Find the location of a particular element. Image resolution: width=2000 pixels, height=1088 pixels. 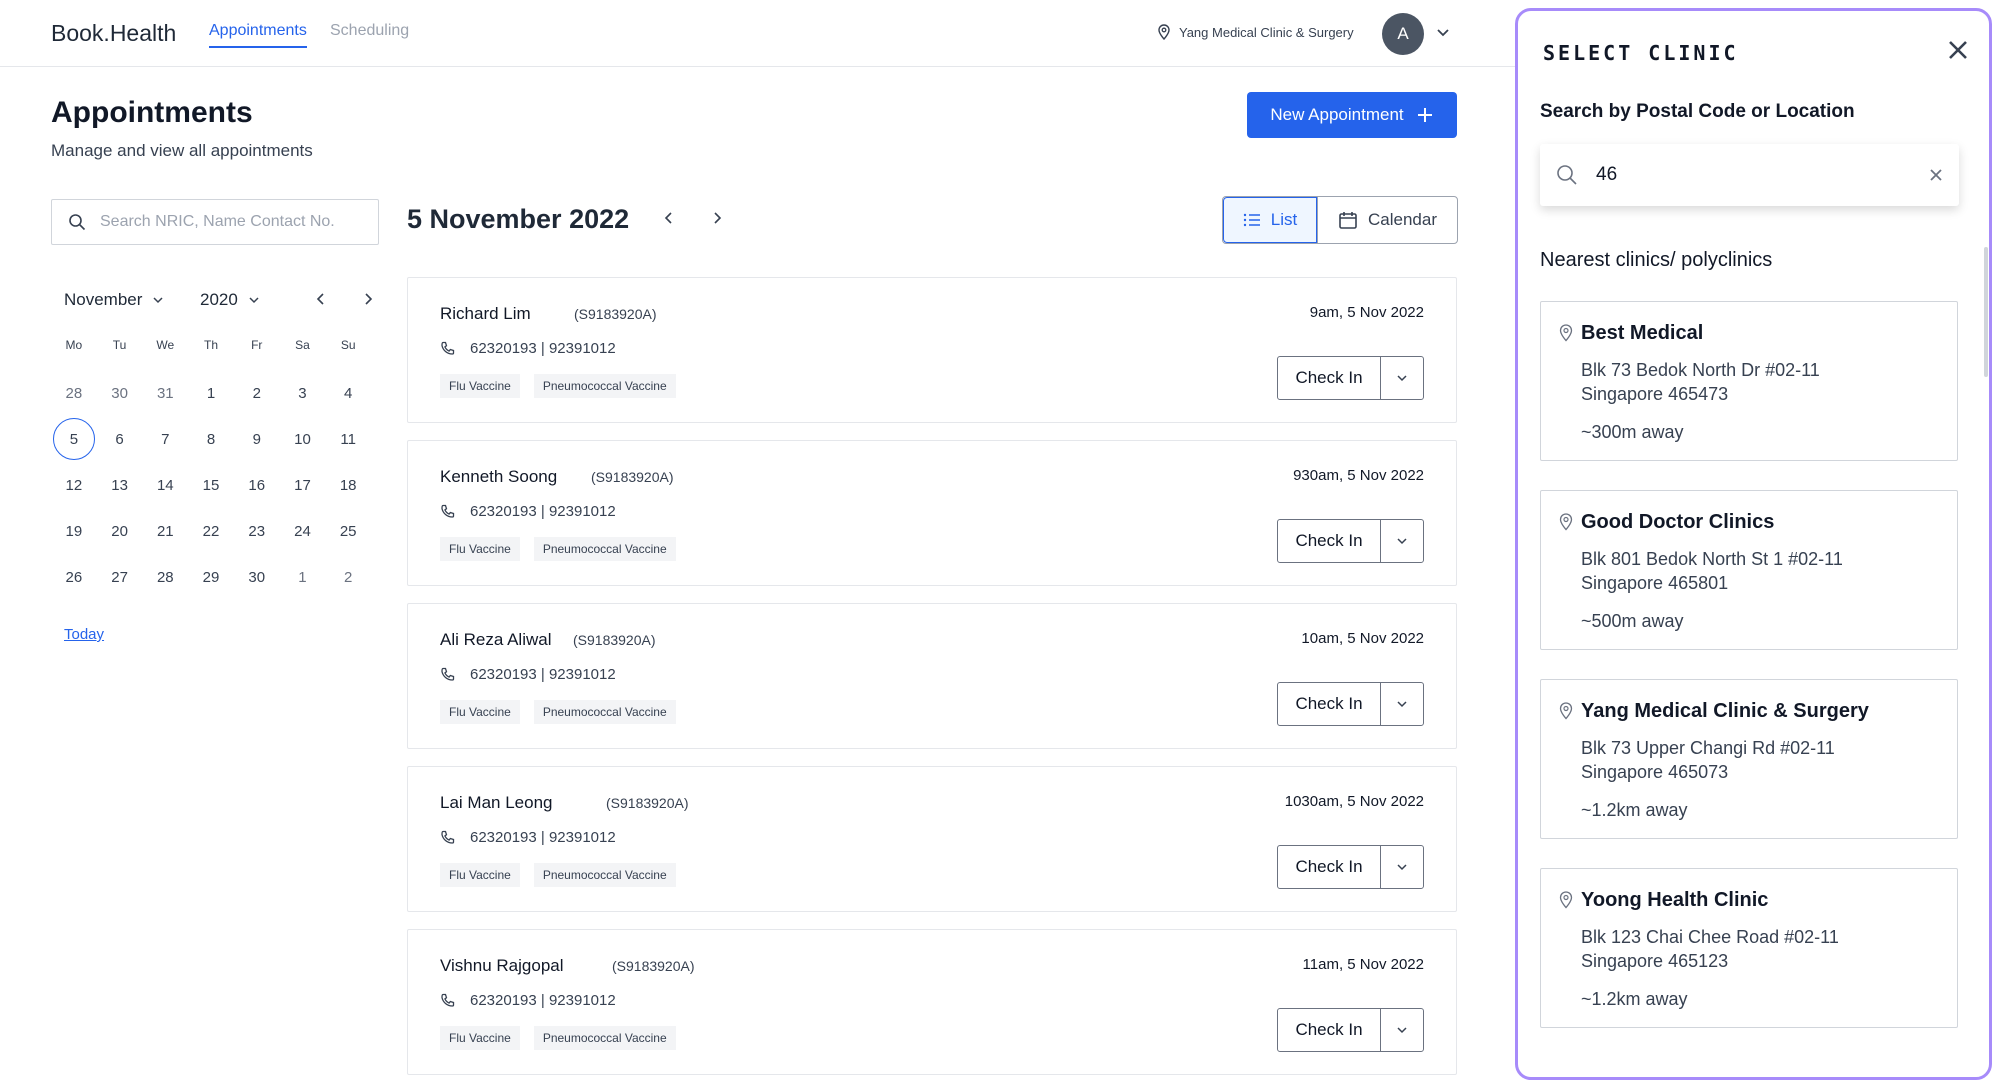

avatar: A is located at coordinates (1403, 34).